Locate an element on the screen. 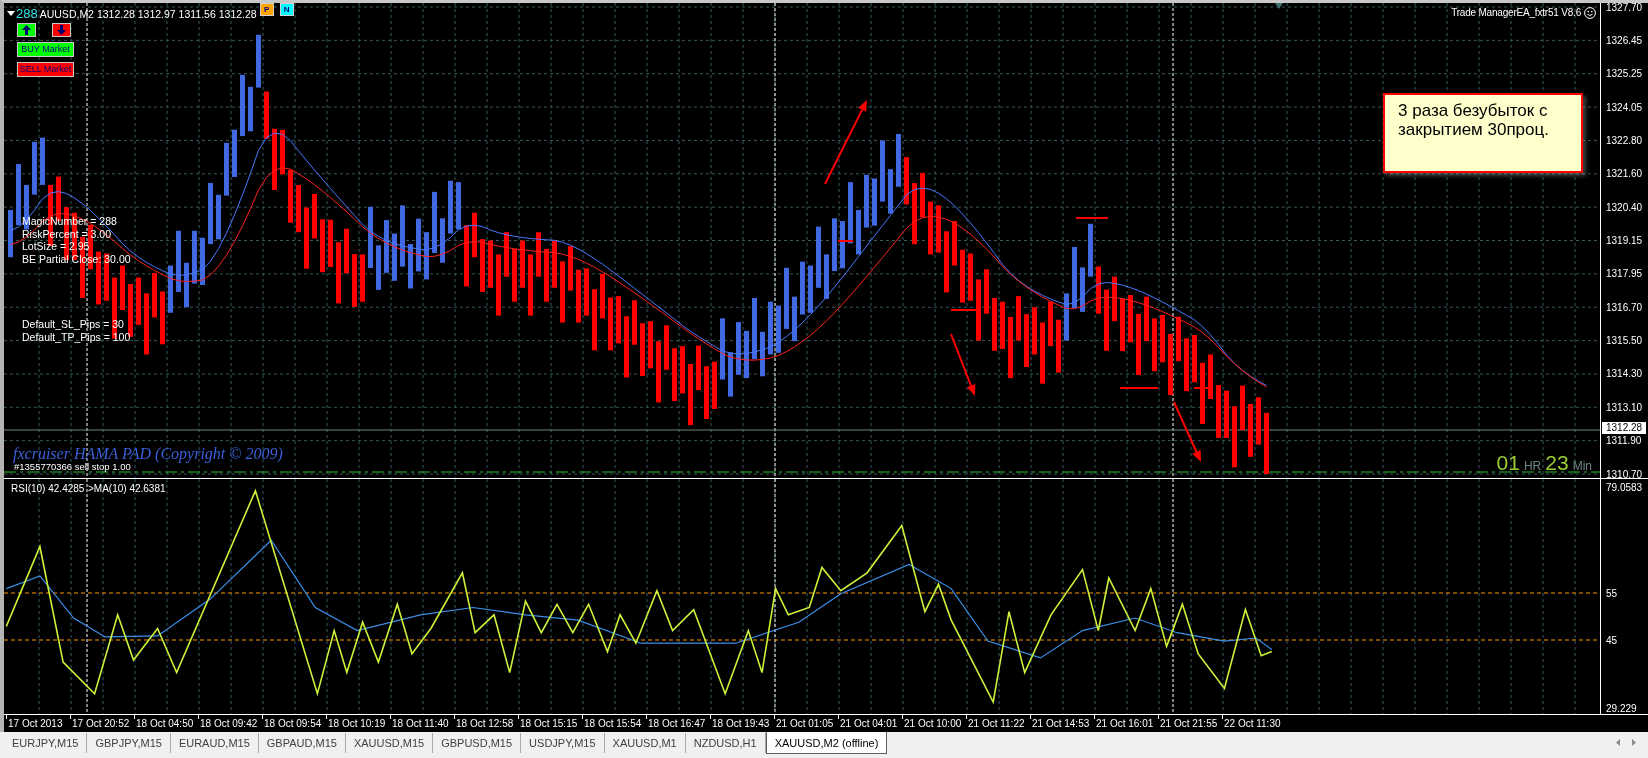  time-label: 18 Oct 10:19 is located at coordinates (357, 723).